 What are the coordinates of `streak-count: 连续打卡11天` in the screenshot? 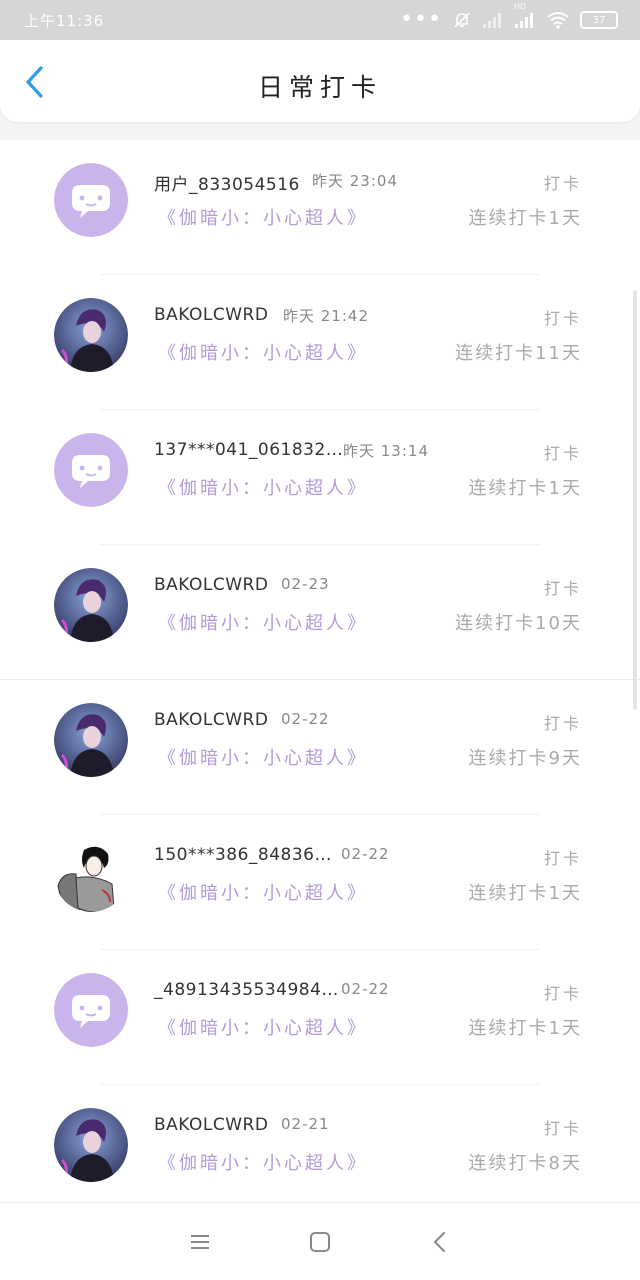 It's located at (518, 353).